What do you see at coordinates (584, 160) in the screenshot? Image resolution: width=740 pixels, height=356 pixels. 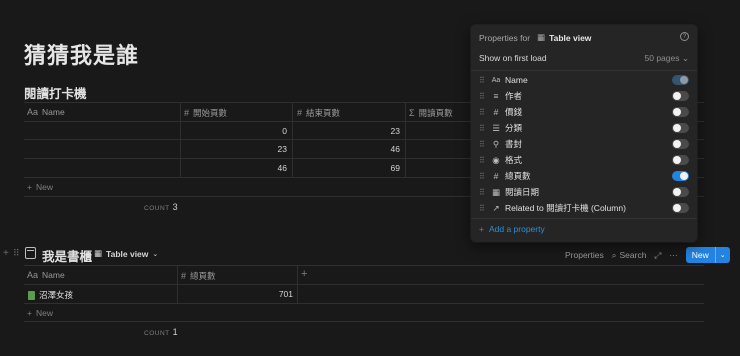 I see `property-row-format: ⠿ ◉ 格式` at bounding box center [584, 160].